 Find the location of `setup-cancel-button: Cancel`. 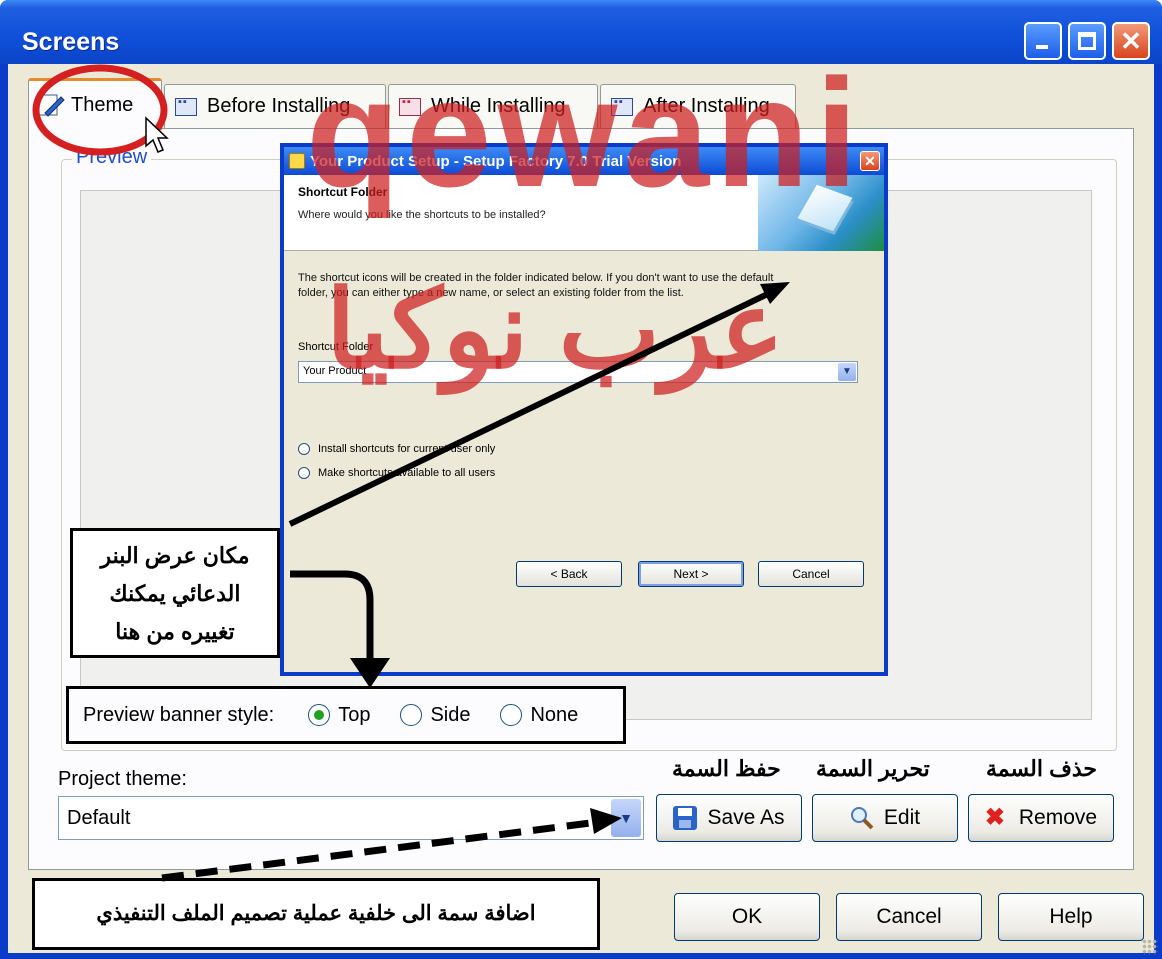

setup-cancel-button: Cancel is located at coordinates (811, 574).